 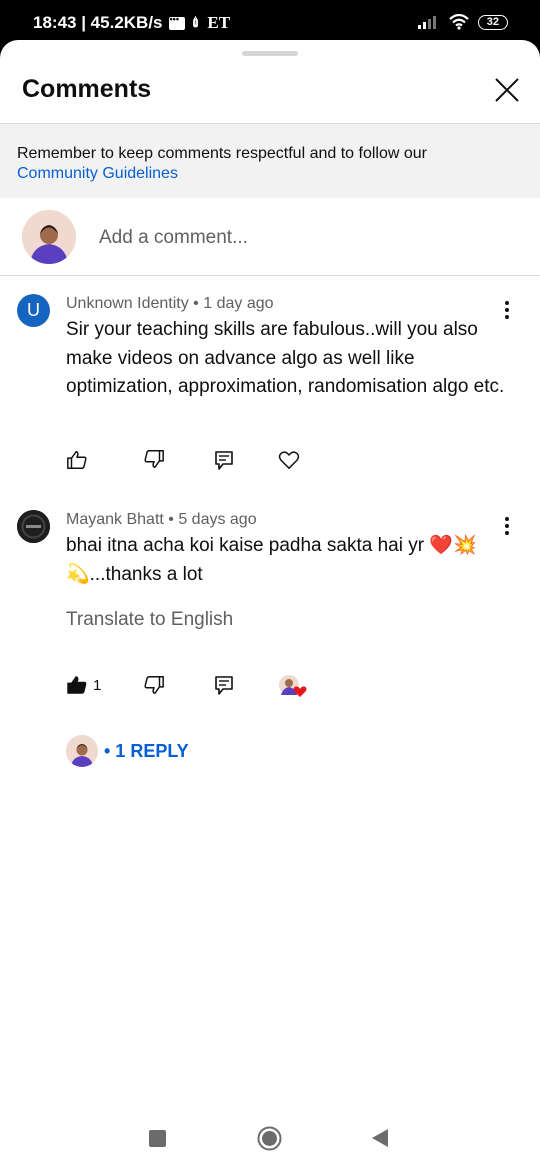 I want to click on status-right: 32, so click(x=462, y=22).